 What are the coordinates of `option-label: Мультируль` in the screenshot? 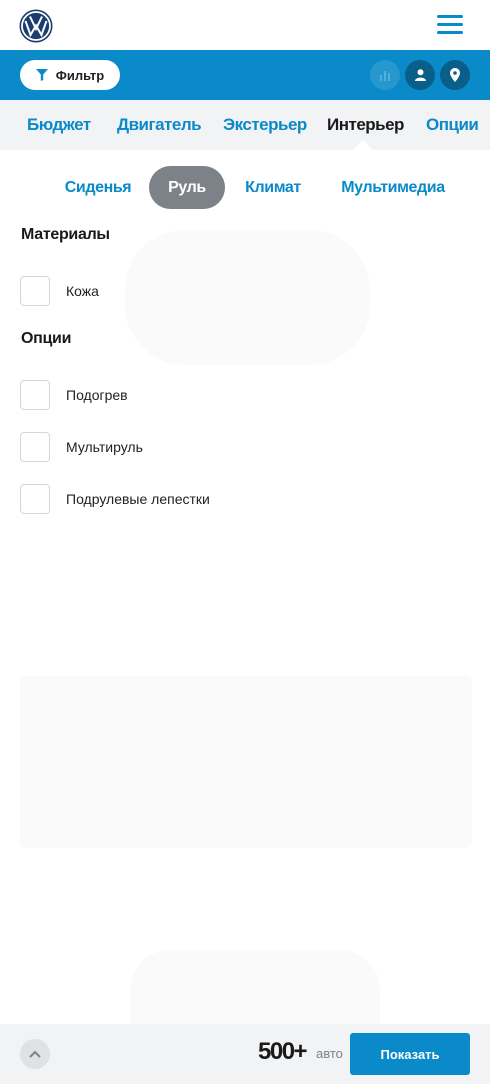 It's located at (104, 447).